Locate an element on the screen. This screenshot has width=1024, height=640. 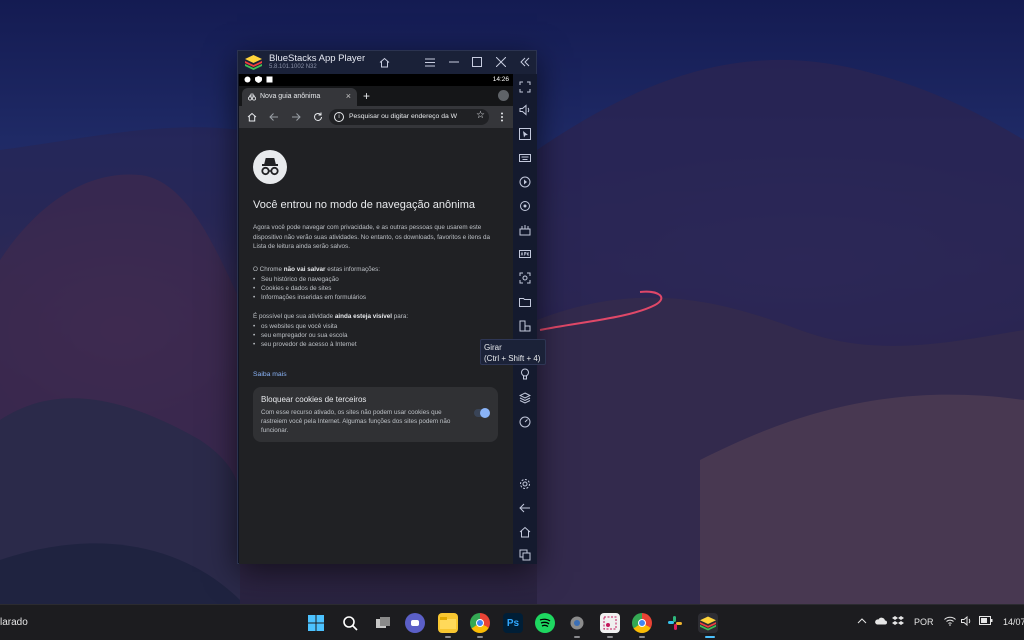
keyboard-icon is located at coordinates (525, 158).